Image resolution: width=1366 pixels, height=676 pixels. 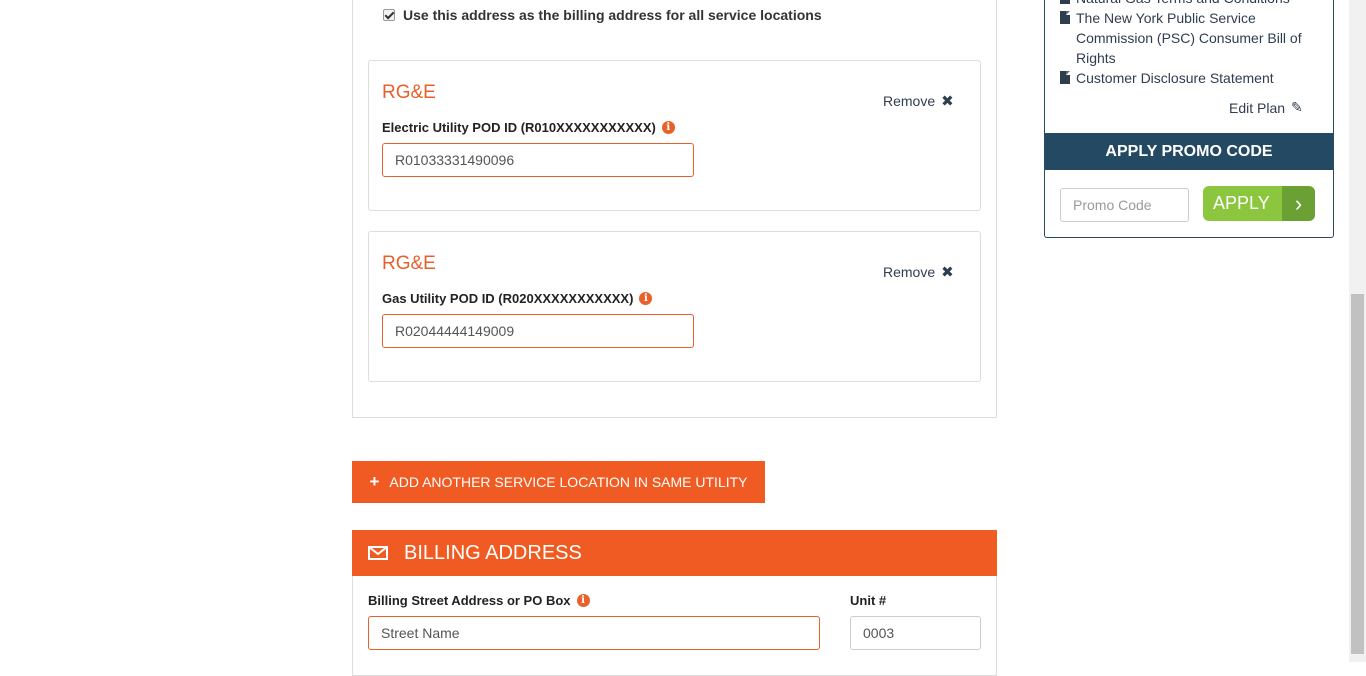 I want to click on billing-checkbox, so click(x=389, y=15).